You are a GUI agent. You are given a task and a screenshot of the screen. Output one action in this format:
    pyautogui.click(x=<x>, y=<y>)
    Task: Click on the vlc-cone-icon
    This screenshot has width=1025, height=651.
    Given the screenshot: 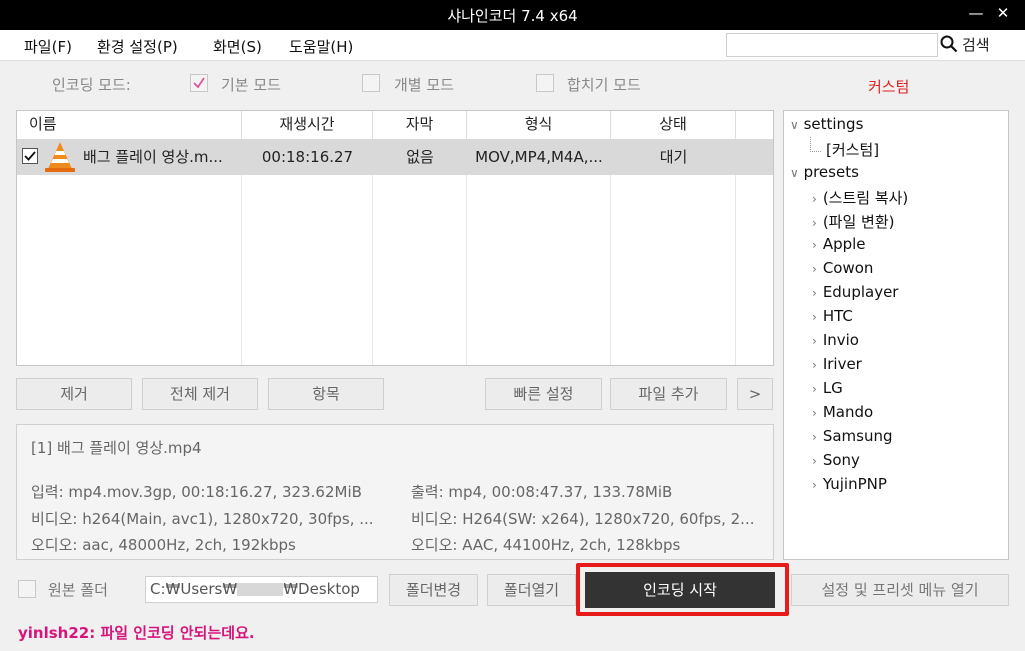 What is the action you would take?
    pyautogui.click(x=60, y=157)
    